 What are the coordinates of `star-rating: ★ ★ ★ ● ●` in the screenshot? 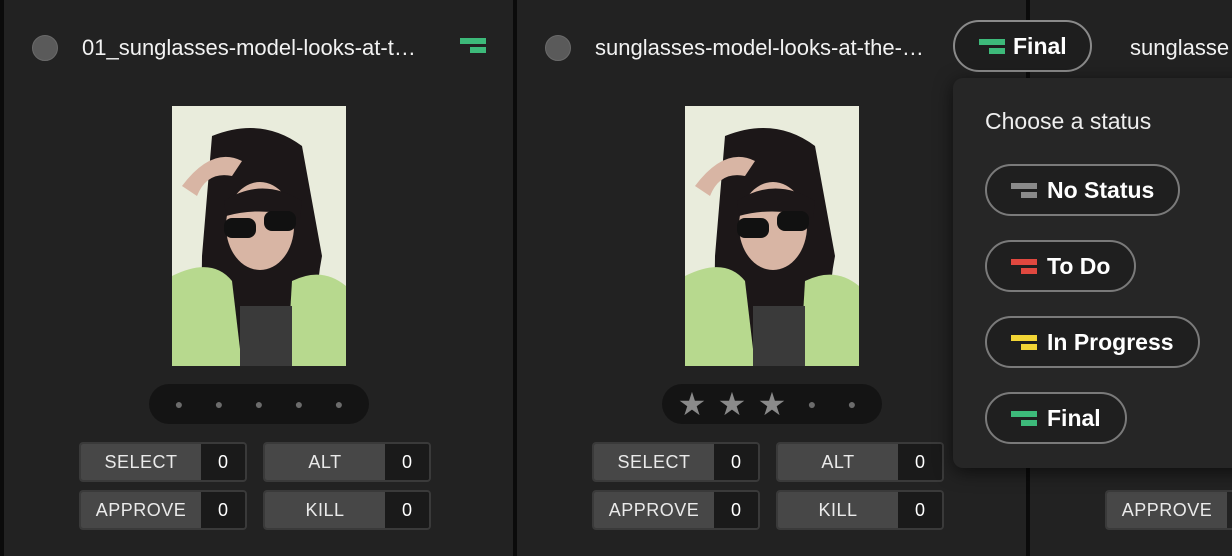 It's located at (772, 404).